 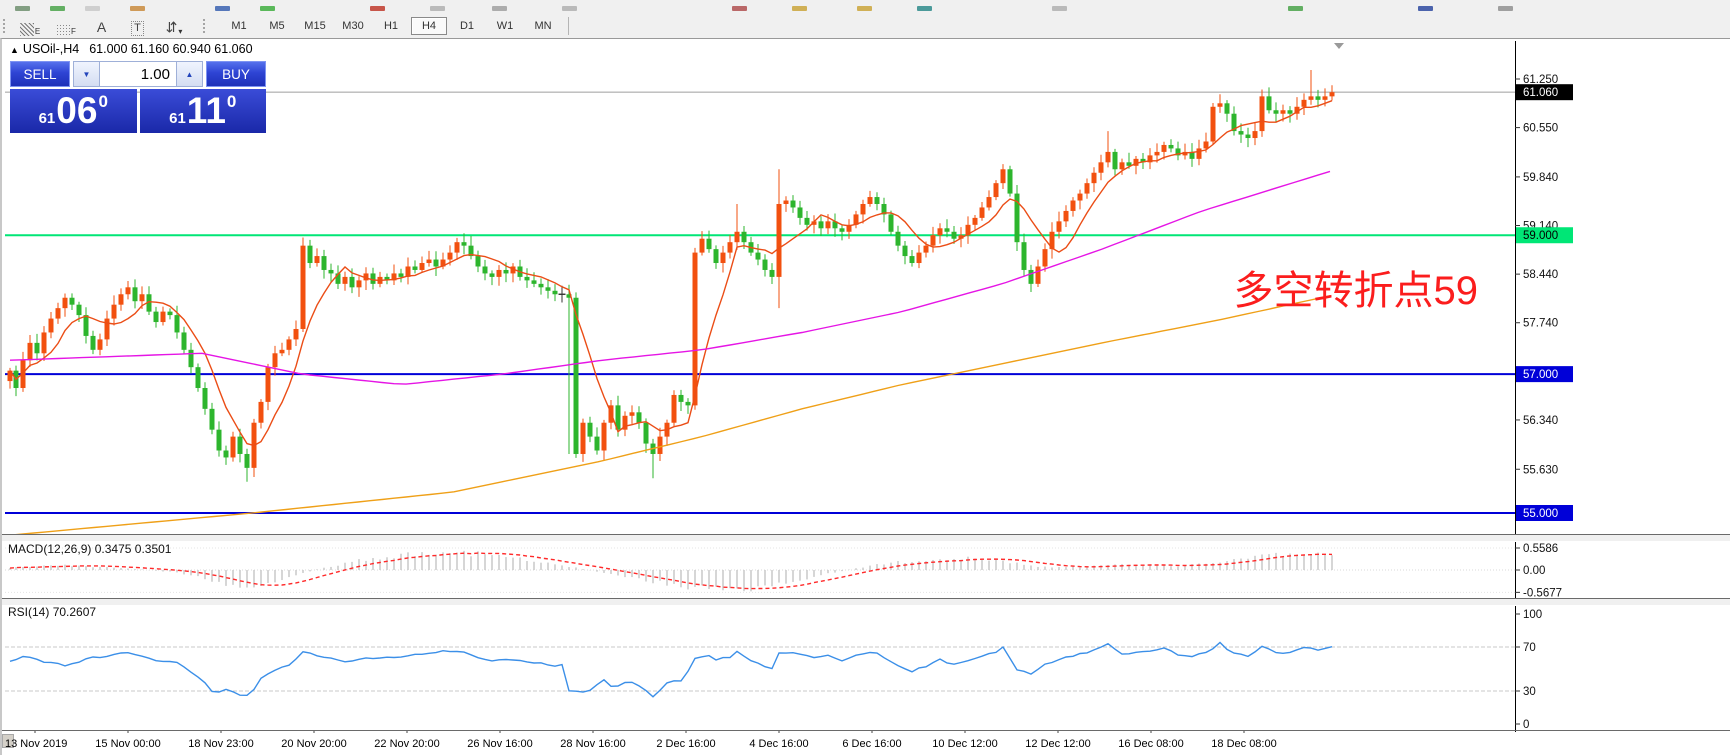 I want to click on time-axis-label: 12 Dec 12:00, so click(x=1058, y=744).